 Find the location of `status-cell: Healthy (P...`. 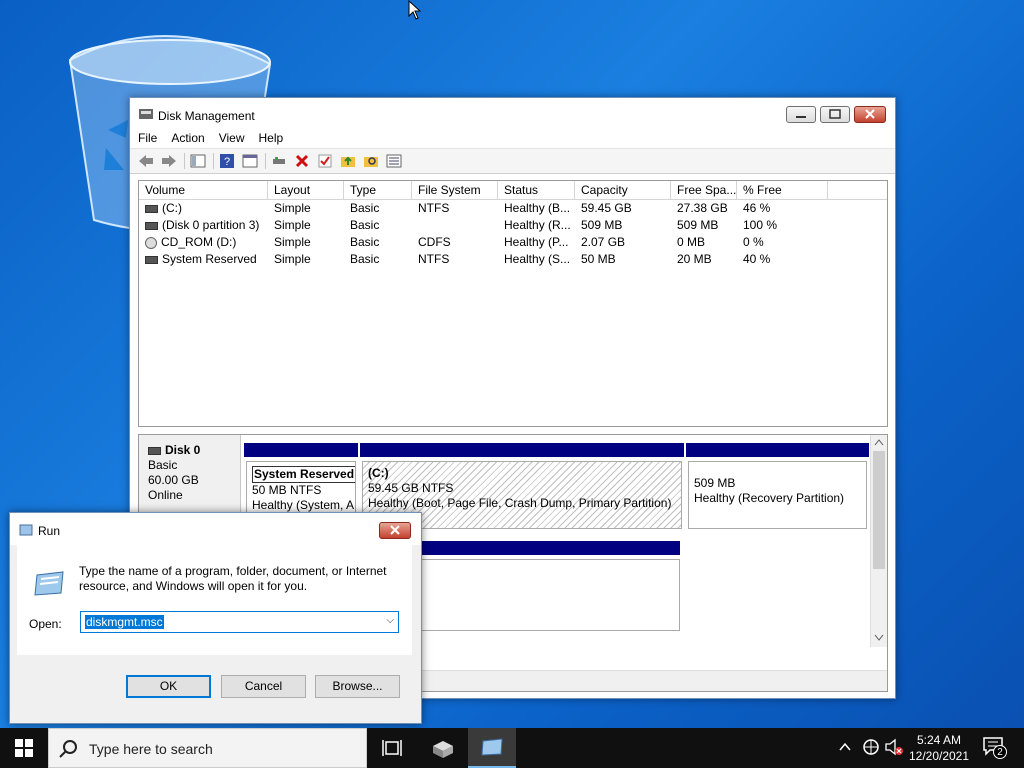

status-cell: Healthy (P... is located at coordinates (536, 242).